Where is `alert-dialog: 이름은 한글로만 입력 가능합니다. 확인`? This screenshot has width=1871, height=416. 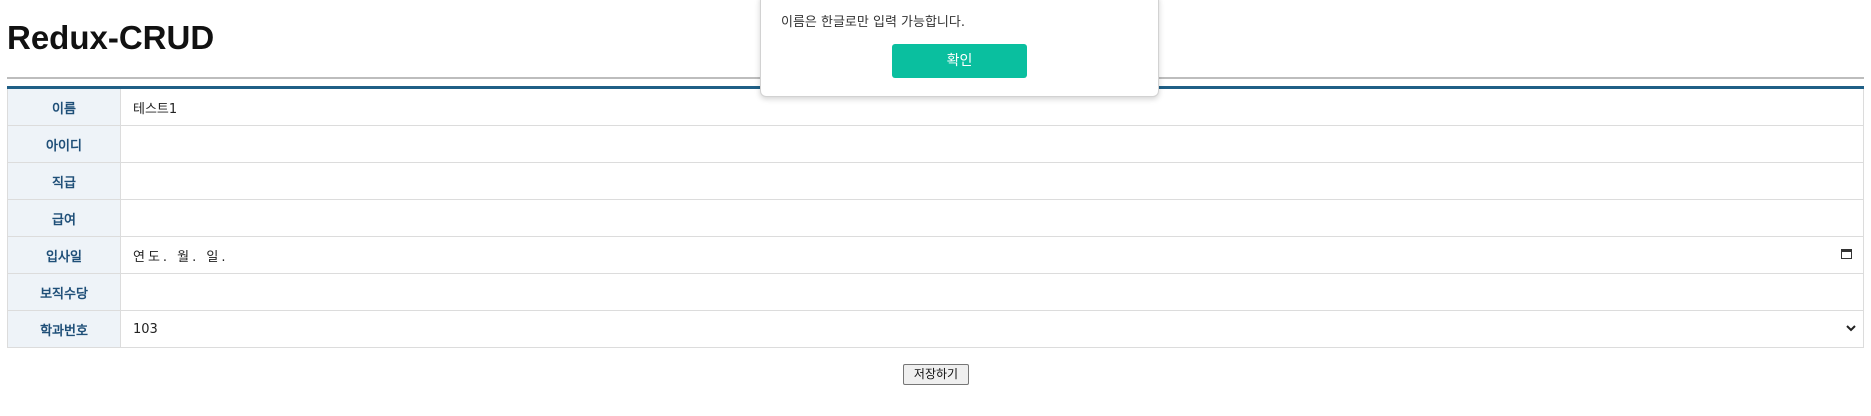
alert-dialog: 이름은 한글로만 입력 가능합니다. 확인 is located at coordinates (959, 48).